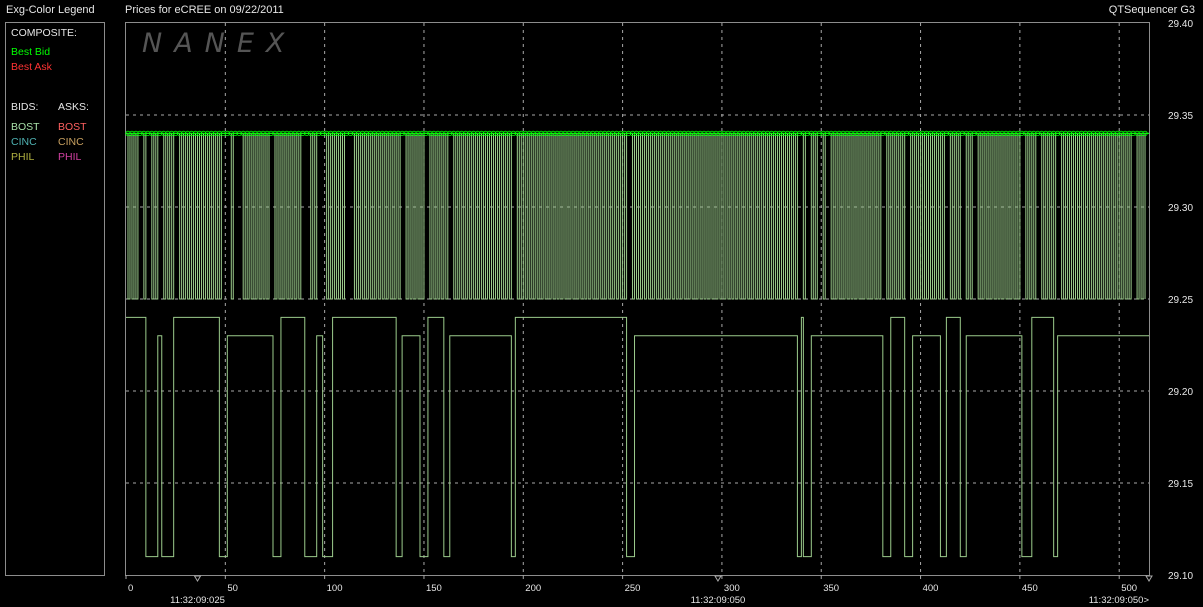 The height and width of the screenshot is (607, 1203). I want to click on y-tick-label: 29.10, so click(1180, 576).